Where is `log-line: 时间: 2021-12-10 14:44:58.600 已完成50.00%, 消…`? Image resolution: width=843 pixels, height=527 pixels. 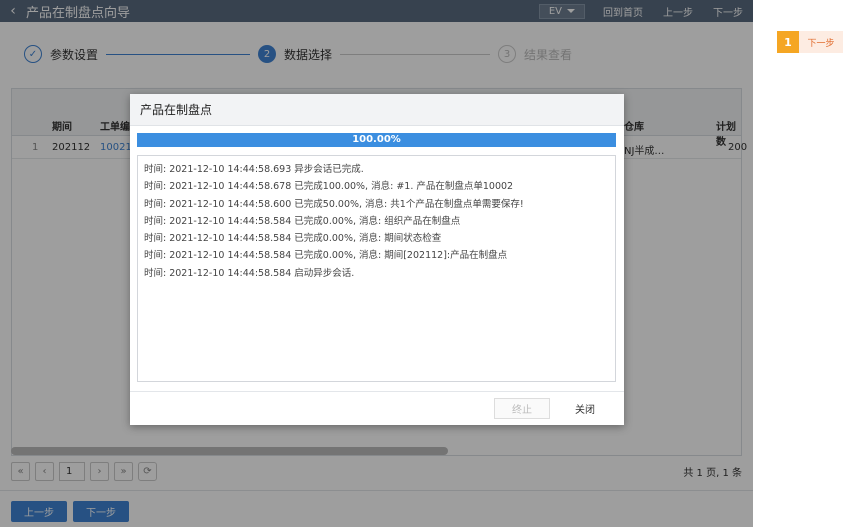
log-line: 时间: 2021-12-10 14:44:58.600 已完成50.00%, 消… is located at coordinates (334, 204).